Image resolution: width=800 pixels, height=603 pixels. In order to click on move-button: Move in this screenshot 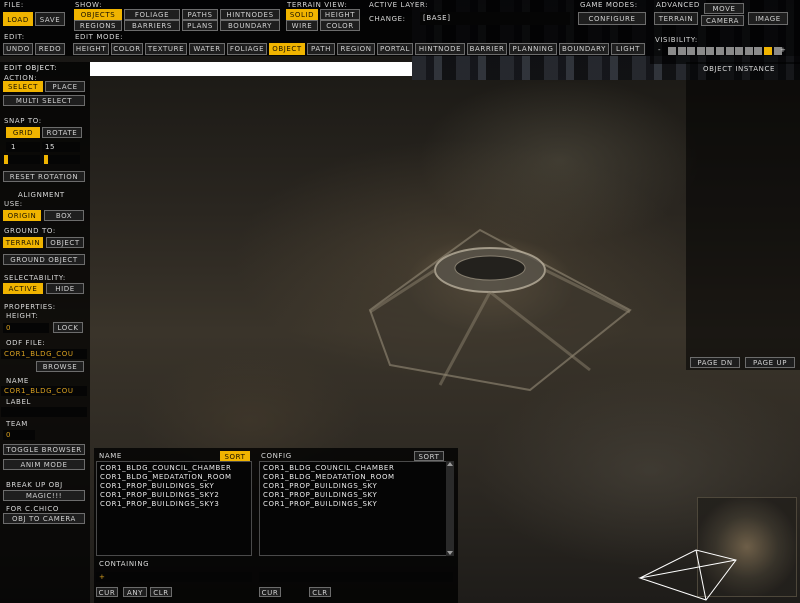, I will do `click(724, 8)`.